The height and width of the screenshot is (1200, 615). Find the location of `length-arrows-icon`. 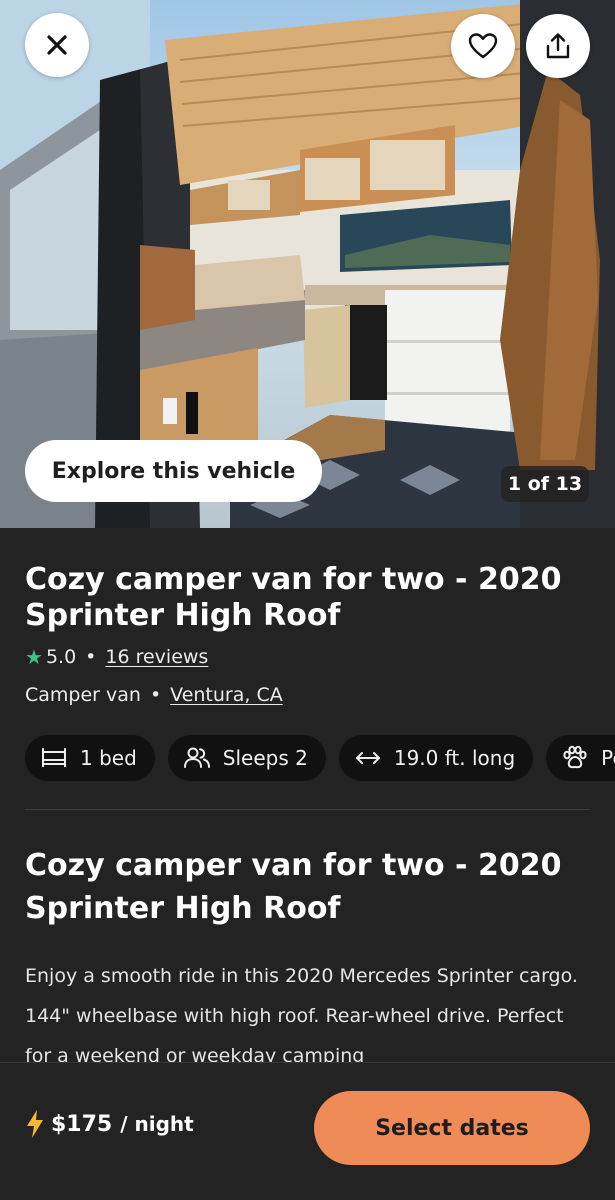

length-arrows-icon is located at coordinates (367, 758).